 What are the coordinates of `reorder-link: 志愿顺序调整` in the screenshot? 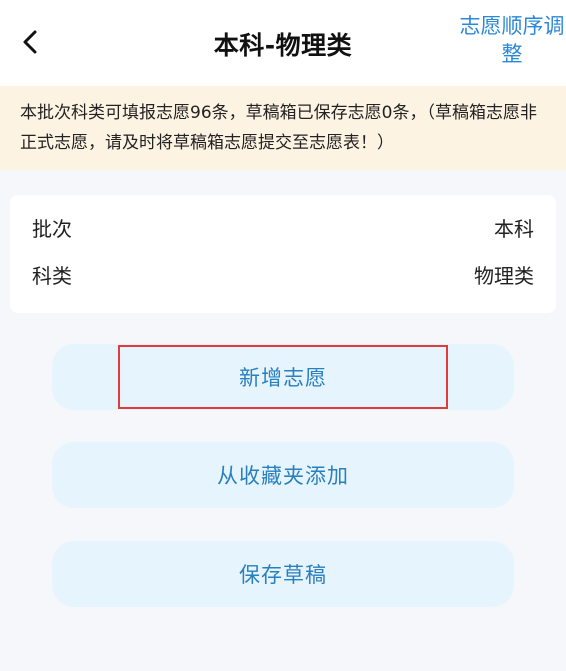 It's located at (512, 40).